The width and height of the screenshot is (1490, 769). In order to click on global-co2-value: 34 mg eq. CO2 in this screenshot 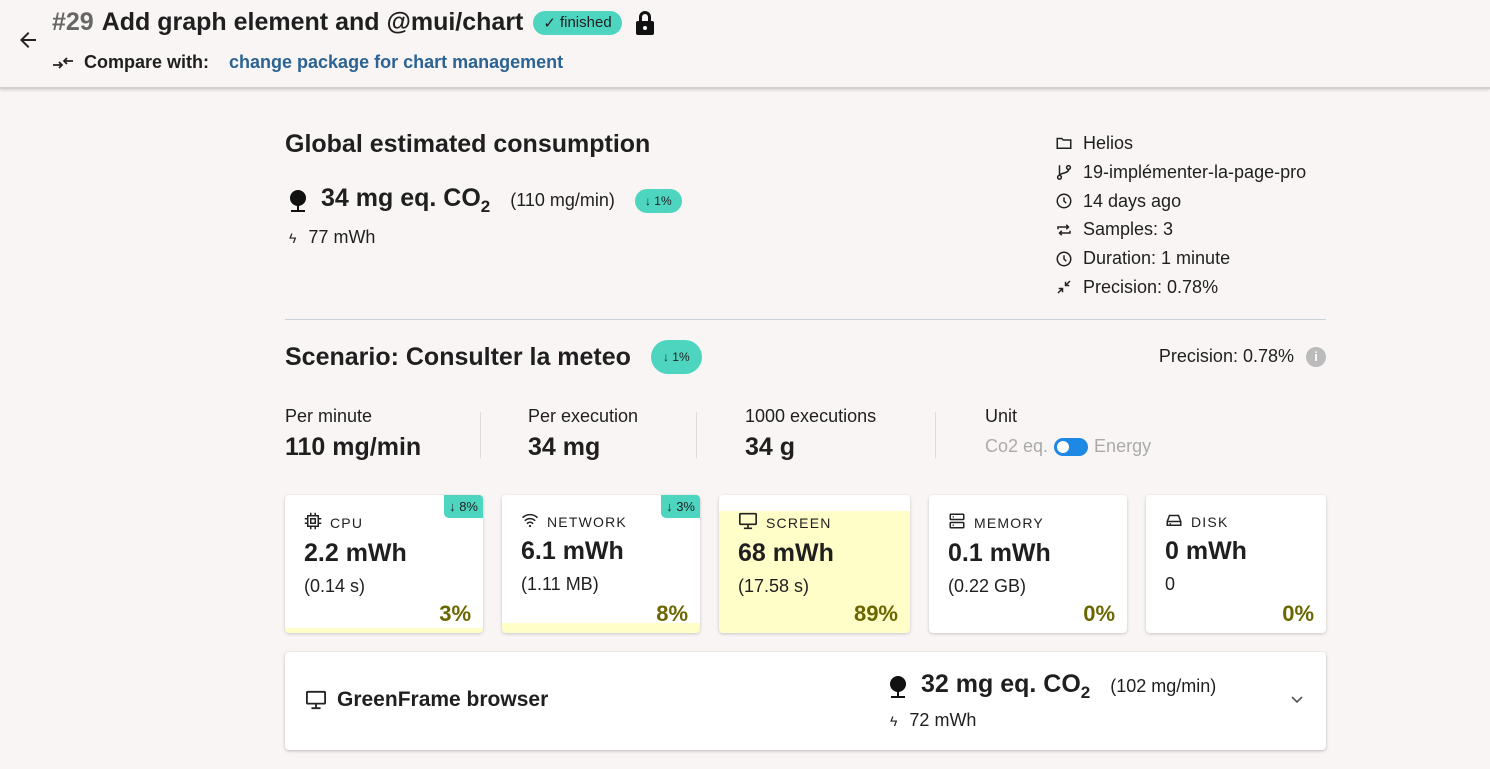, I will do `click(406, 200)`.